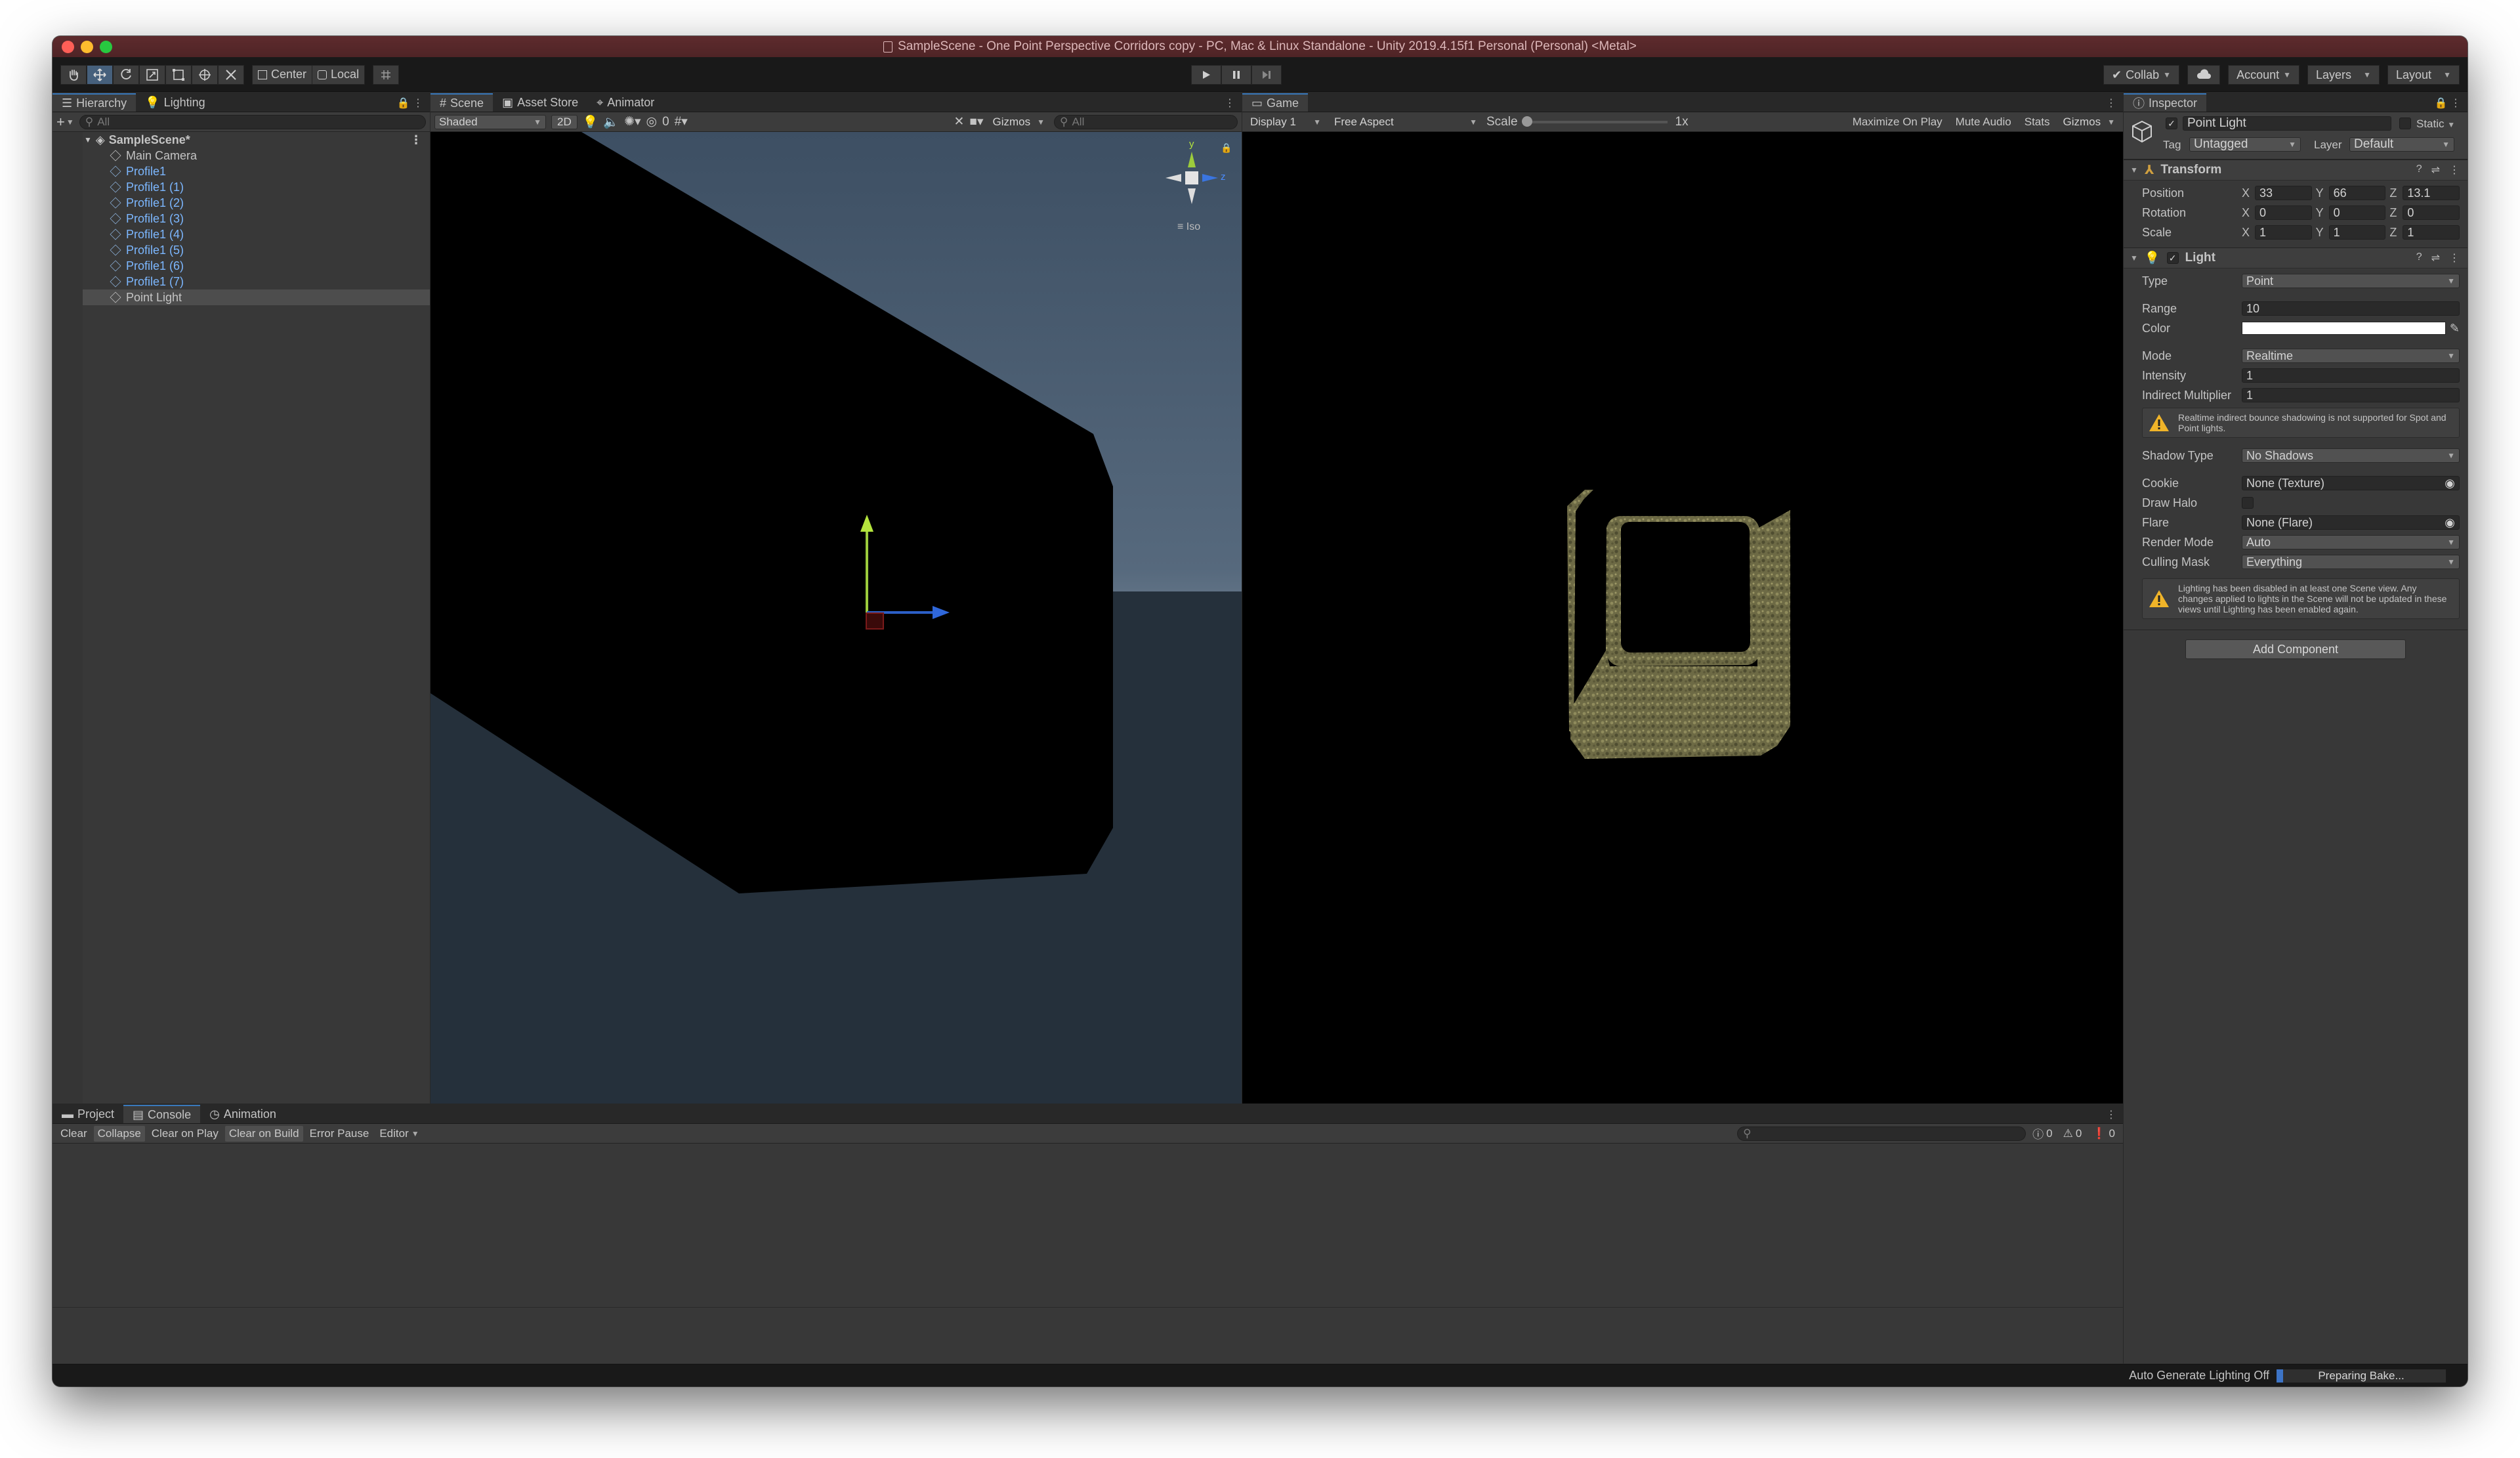  I want to click on console-detail-area, so click(1087, 1335).